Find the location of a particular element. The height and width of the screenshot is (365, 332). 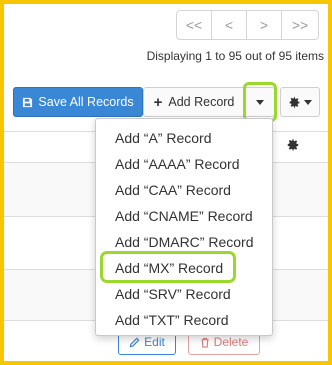

floppy-disk-icon is located at coordinates (28, 102).